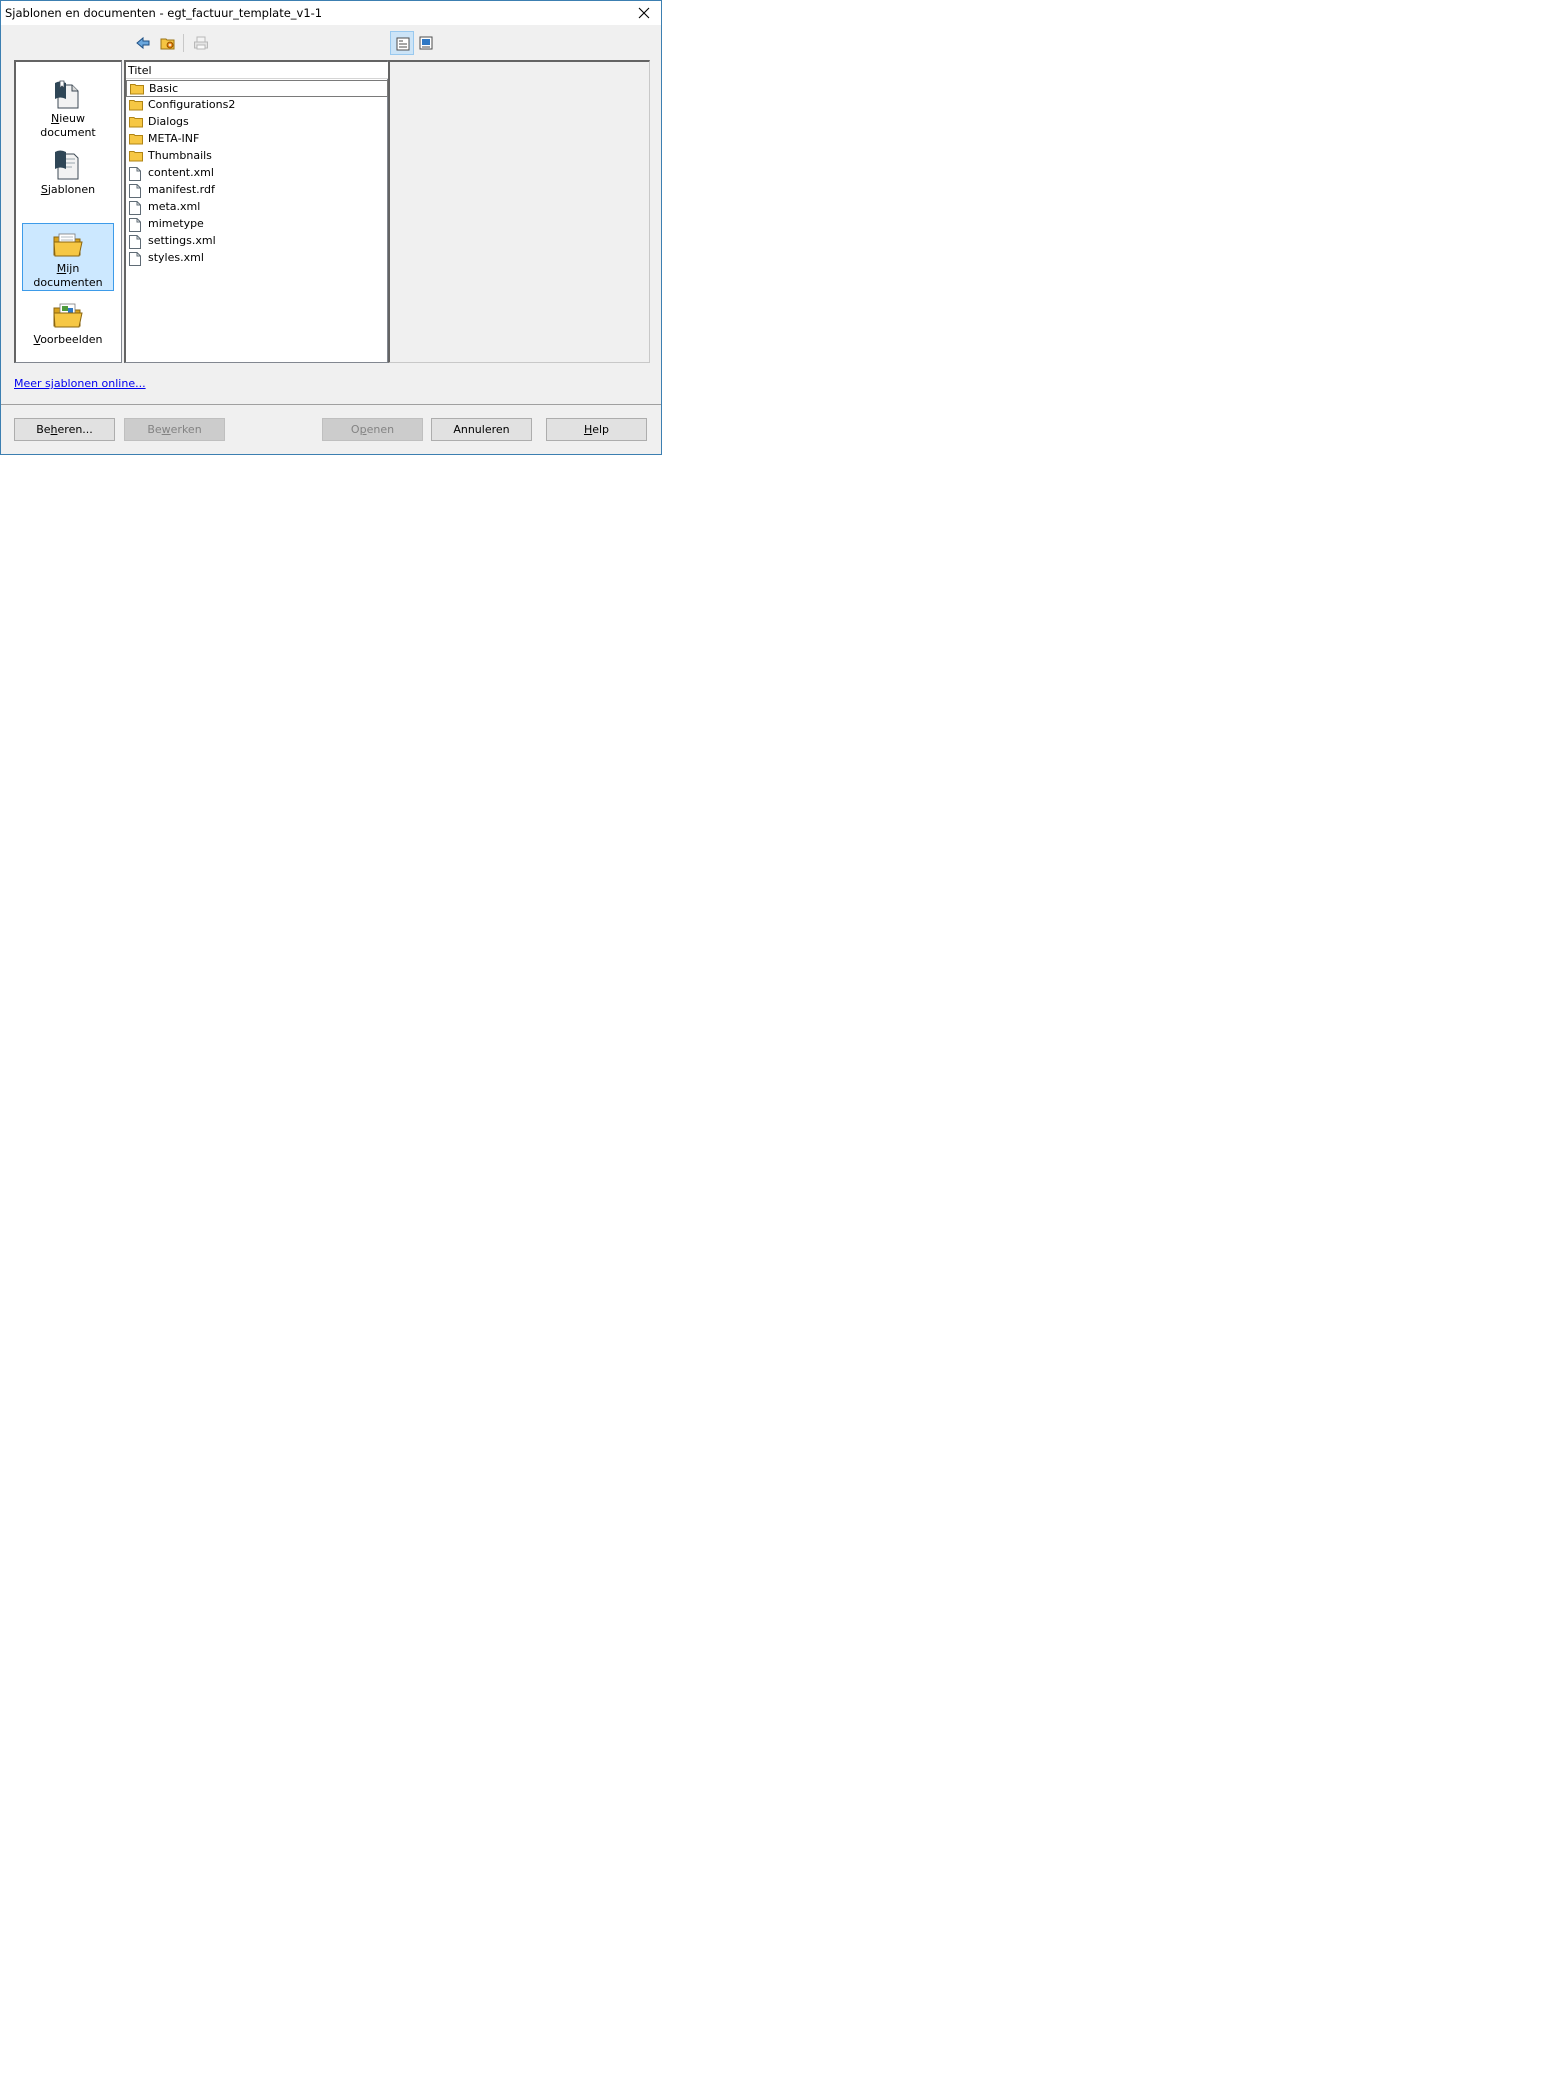  What do you see at coordinates (380, 429) in the screenshot?
I see `open-button-label-post: enen` at bounding box center [380, 429].